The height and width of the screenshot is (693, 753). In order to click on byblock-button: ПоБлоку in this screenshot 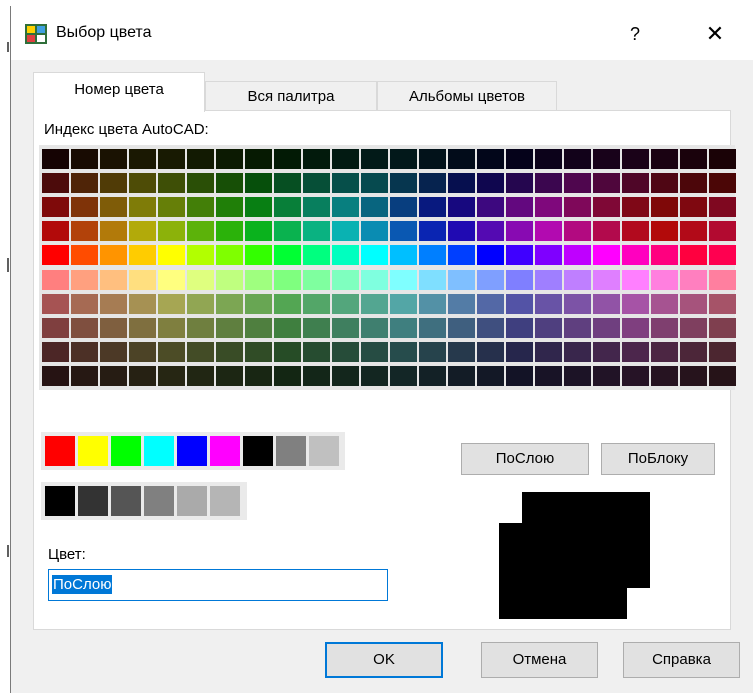, I will do `click(658, 459)`.